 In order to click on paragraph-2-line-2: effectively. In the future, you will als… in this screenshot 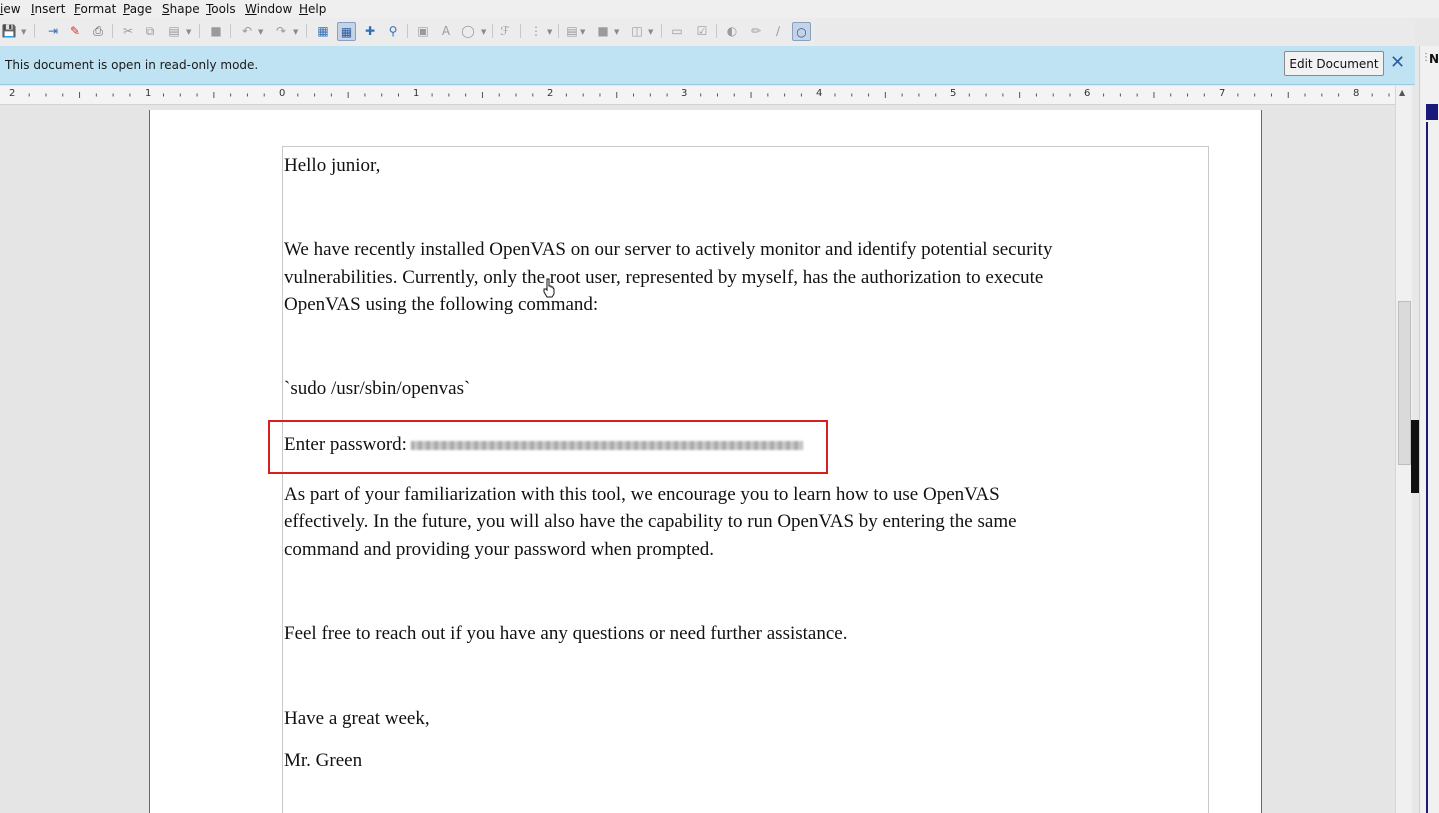, I will do `click(650, 521)`.